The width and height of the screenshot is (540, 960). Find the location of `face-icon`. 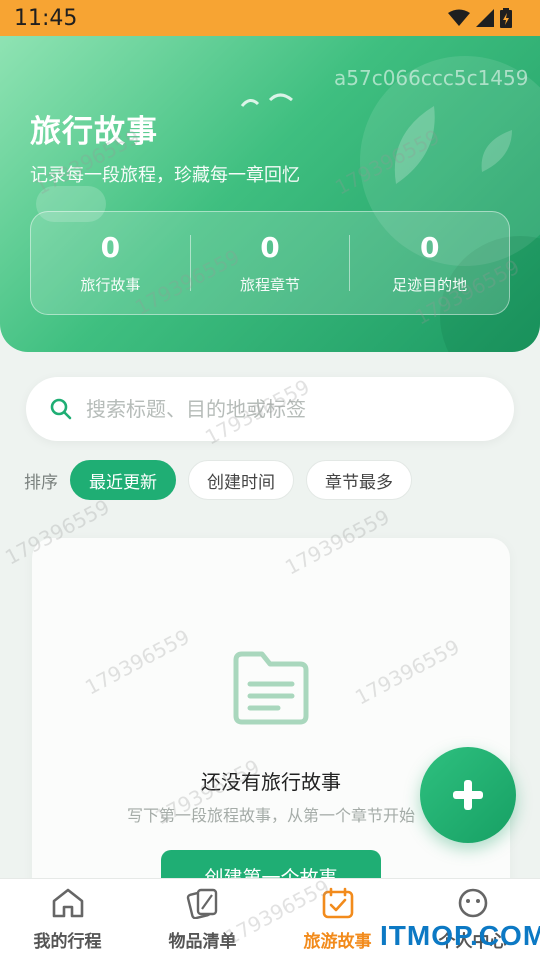

face-icon is located at coordinates (472, 903).